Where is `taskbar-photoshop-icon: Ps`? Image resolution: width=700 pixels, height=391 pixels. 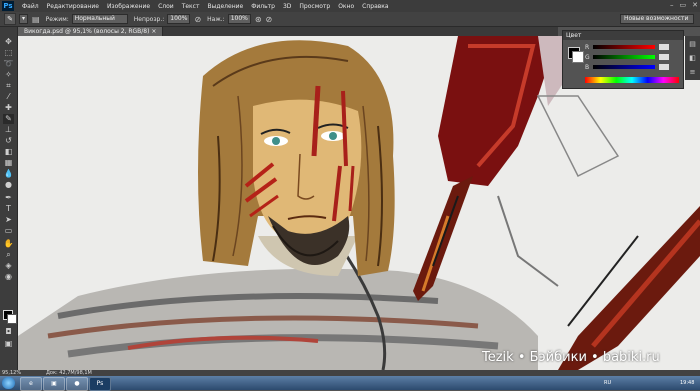
taskbar-photoshop-icon: Ps is located at coordinates (100, 384).